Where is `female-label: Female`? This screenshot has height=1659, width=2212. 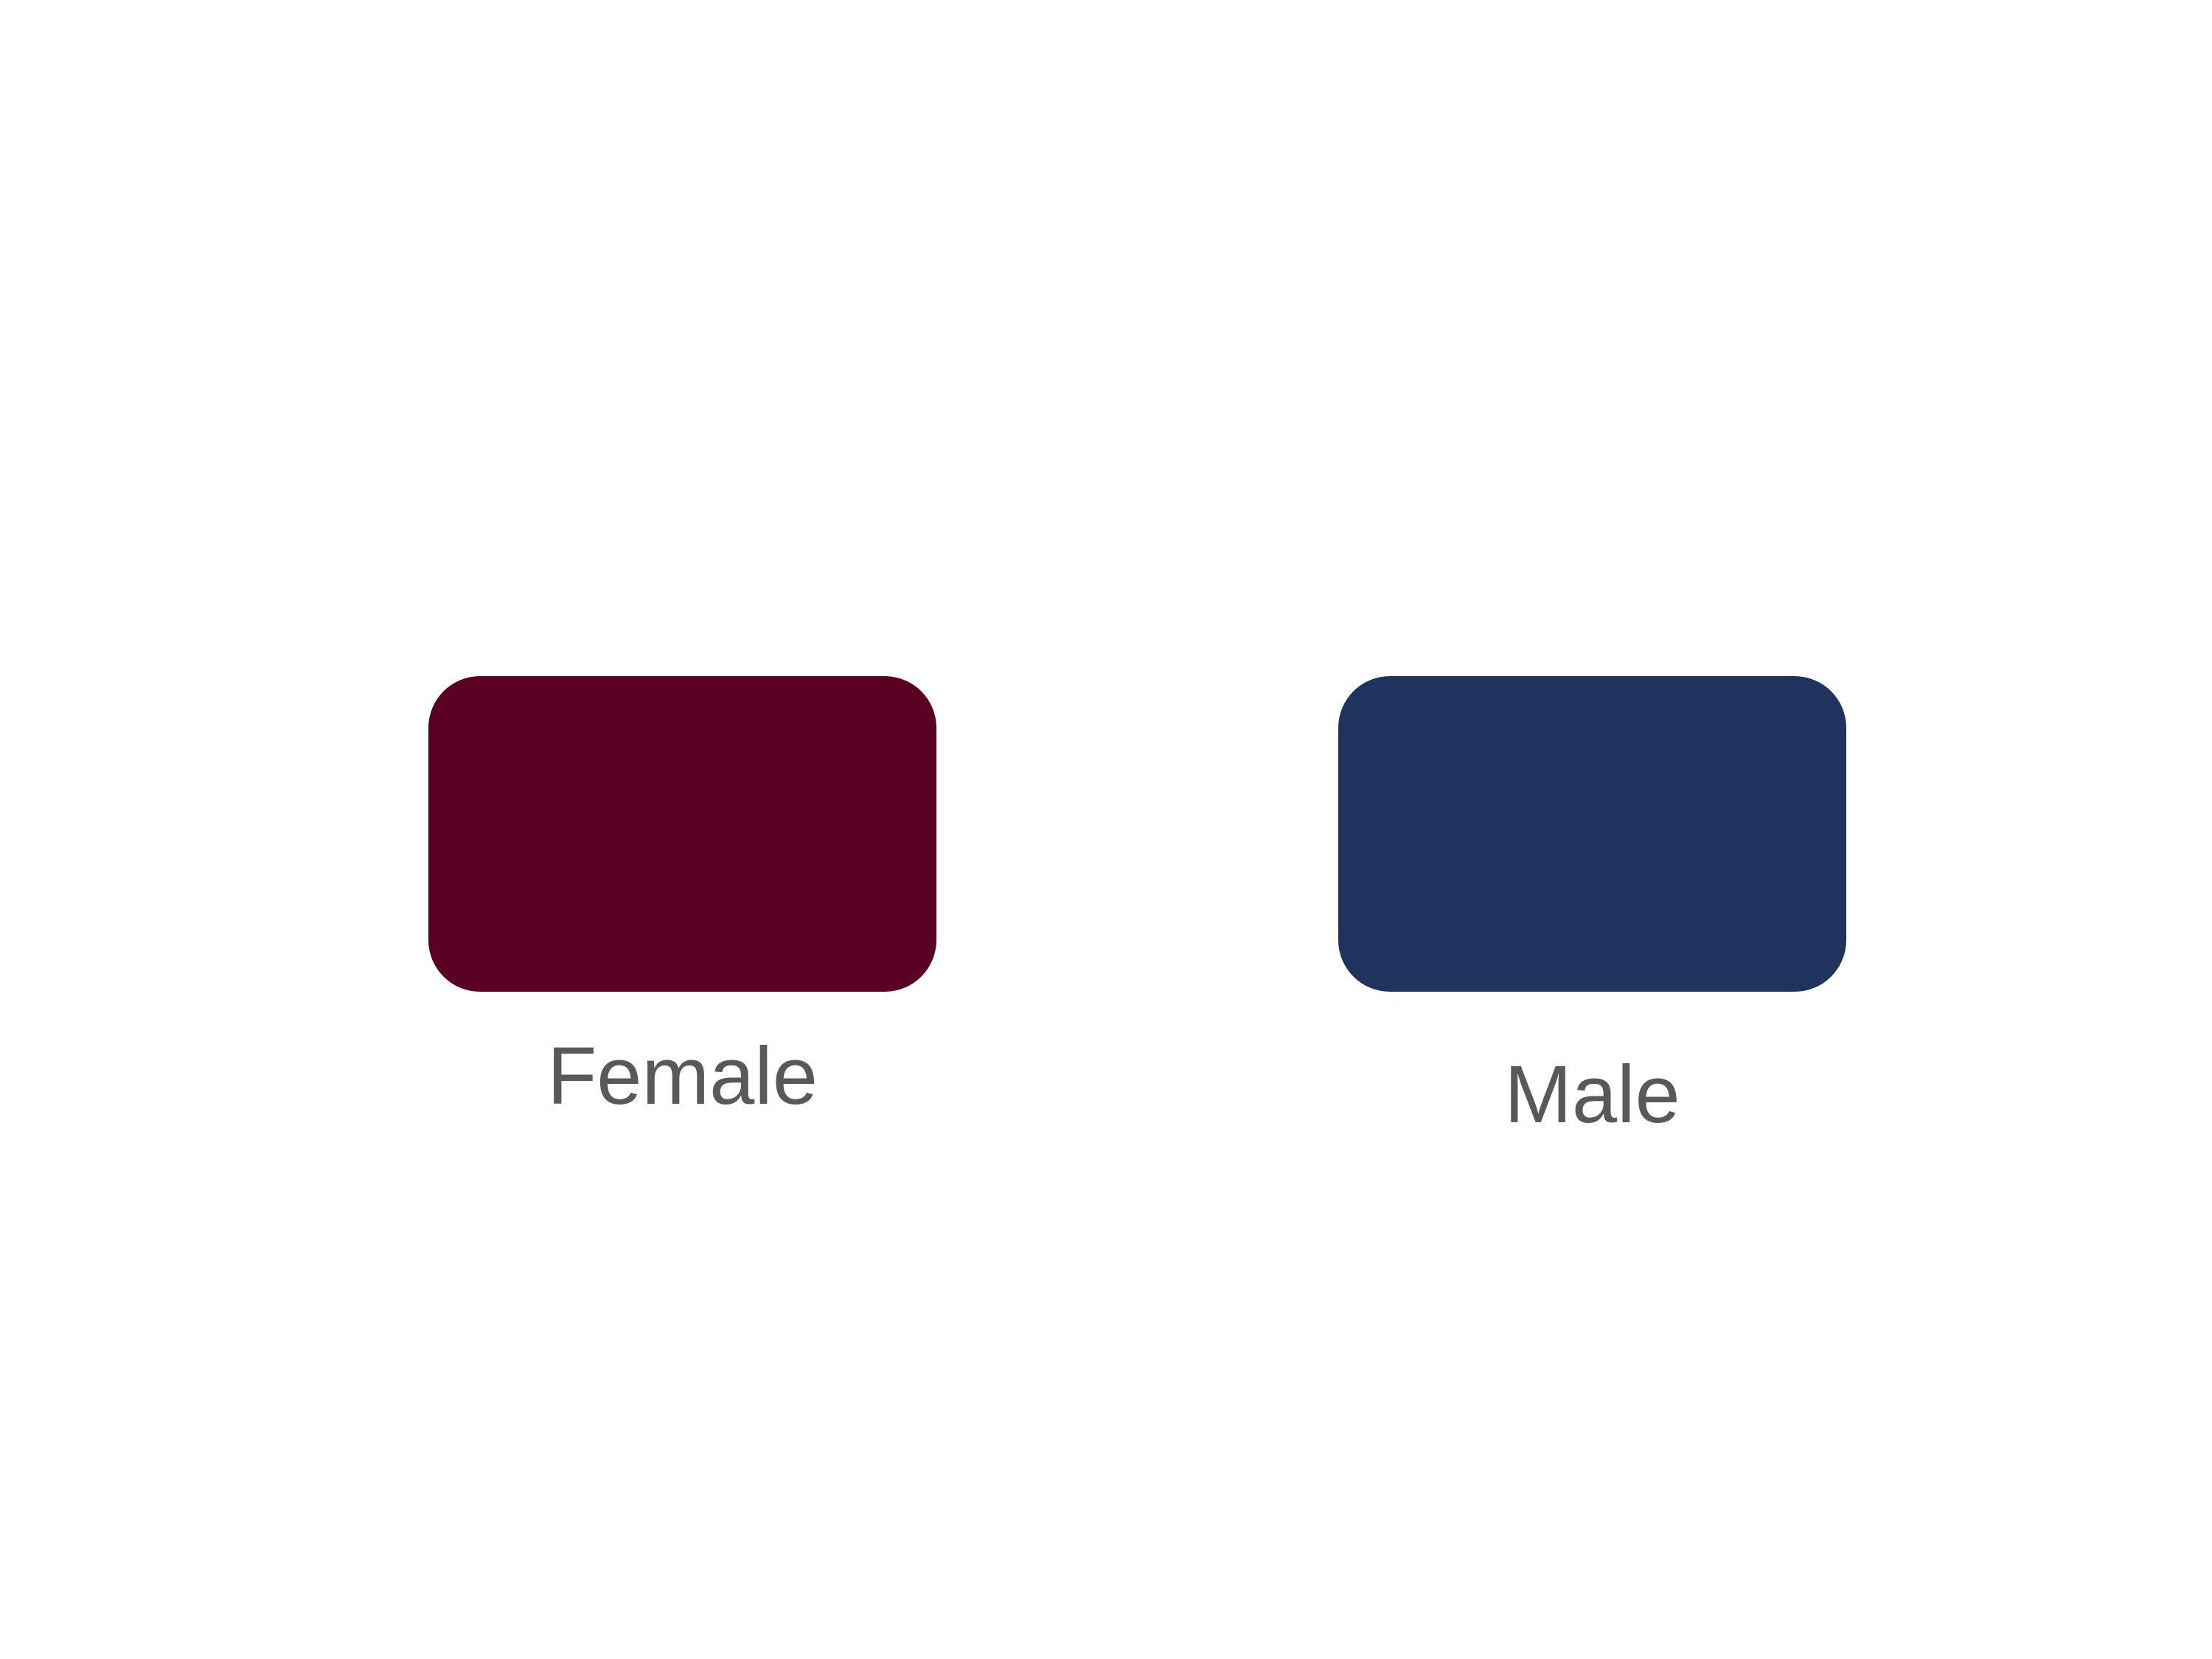 female-label: Female is located at coordinates (682, 1076).